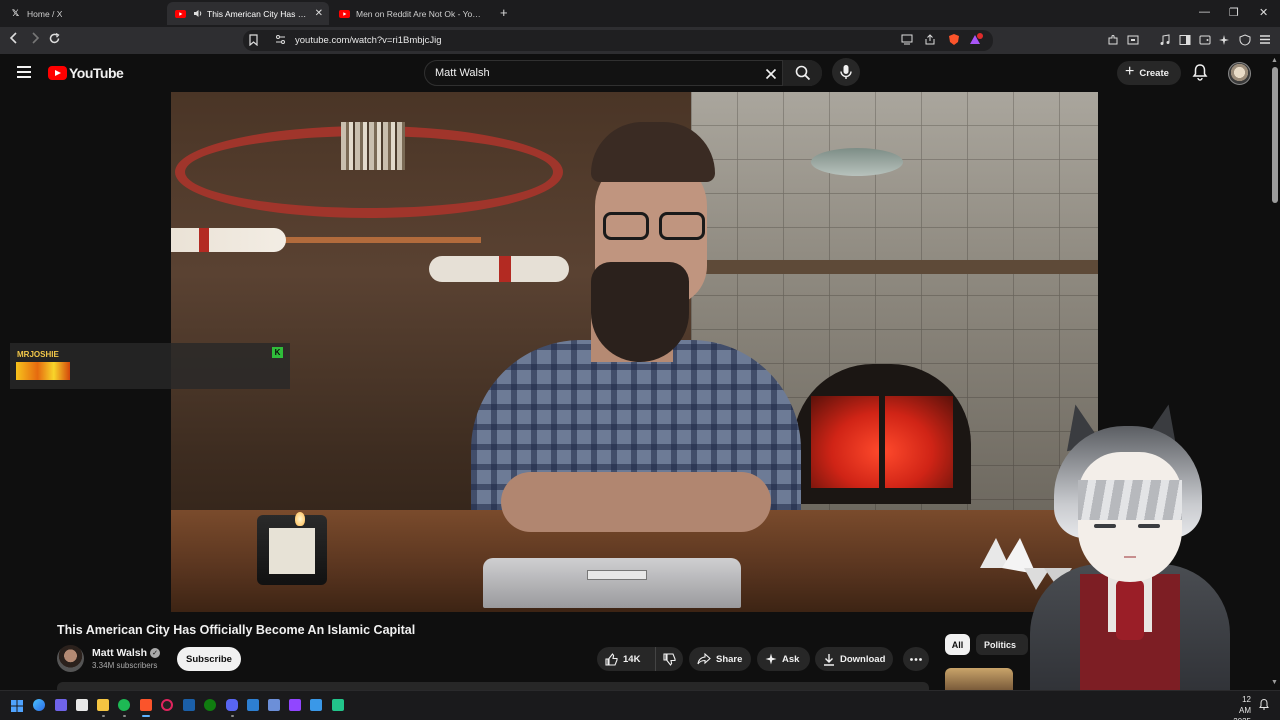 Image resolution: width=1280 pixels, height=720 pixels. Describe the element at coordinates (916, 659) in the screenshot. I see `more-actions-button` at that location.